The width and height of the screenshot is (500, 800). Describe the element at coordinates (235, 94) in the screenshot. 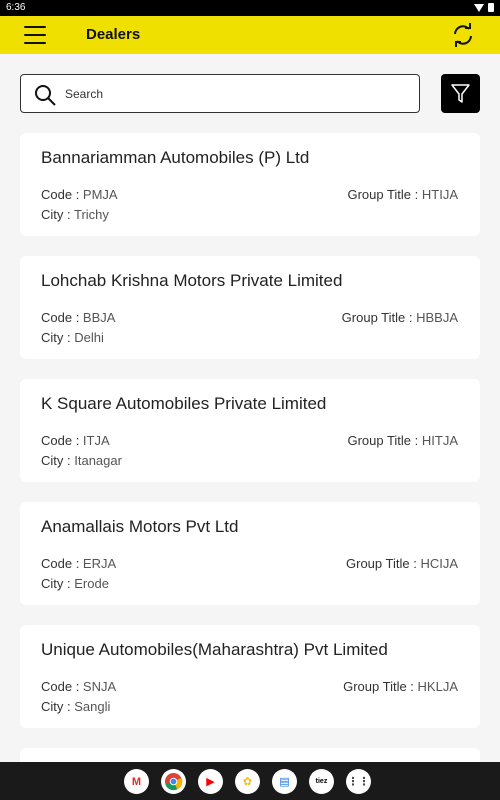

I see `search-input` at that location.